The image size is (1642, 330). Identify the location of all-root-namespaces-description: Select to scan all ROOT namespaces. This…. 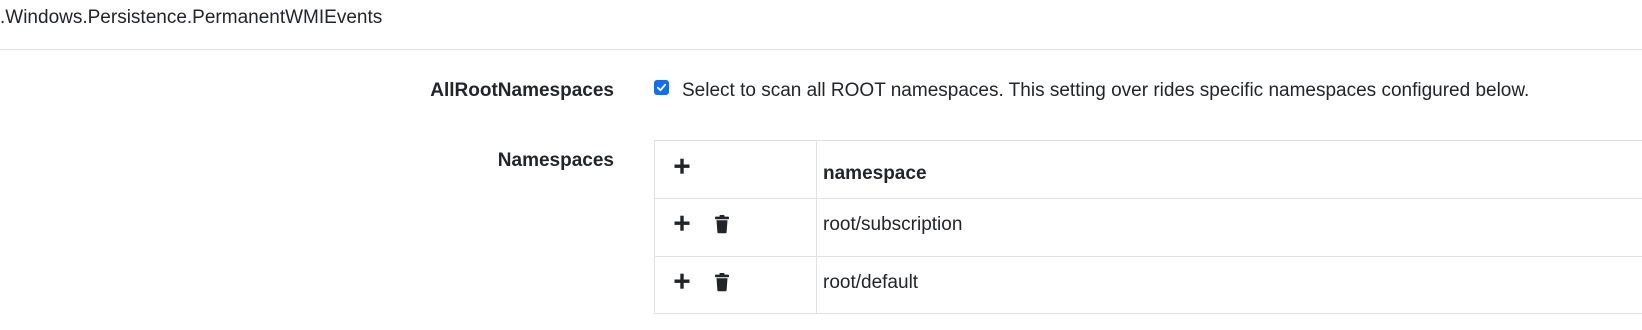
(1106, 90).